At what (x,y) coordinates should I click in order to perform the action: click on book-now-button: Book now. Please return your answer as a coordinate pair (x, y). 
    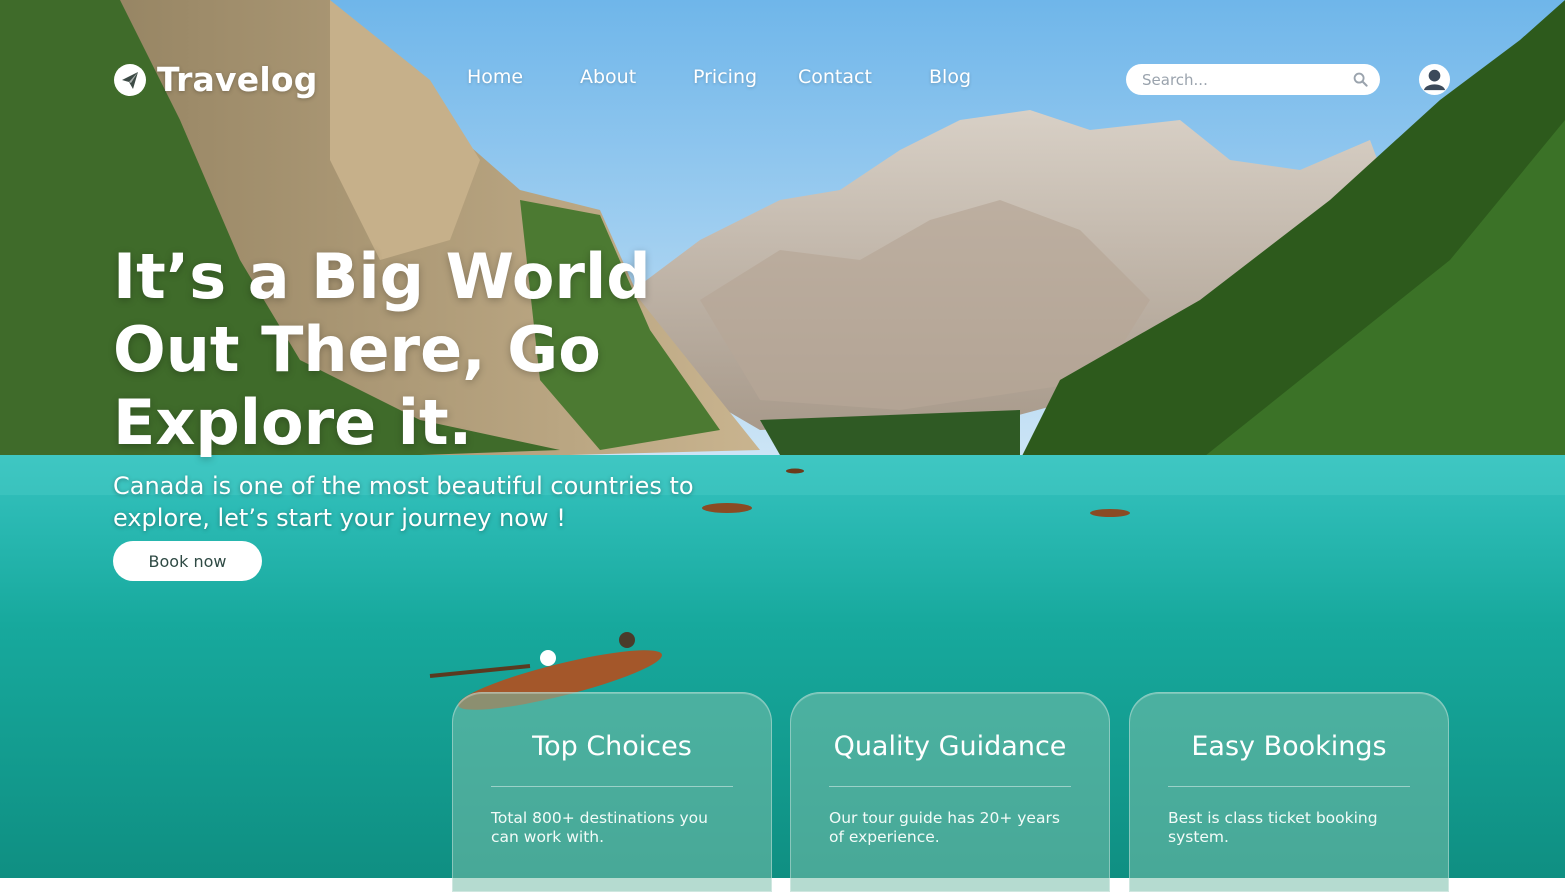
    Looking at the image, I should click on (187, 561).